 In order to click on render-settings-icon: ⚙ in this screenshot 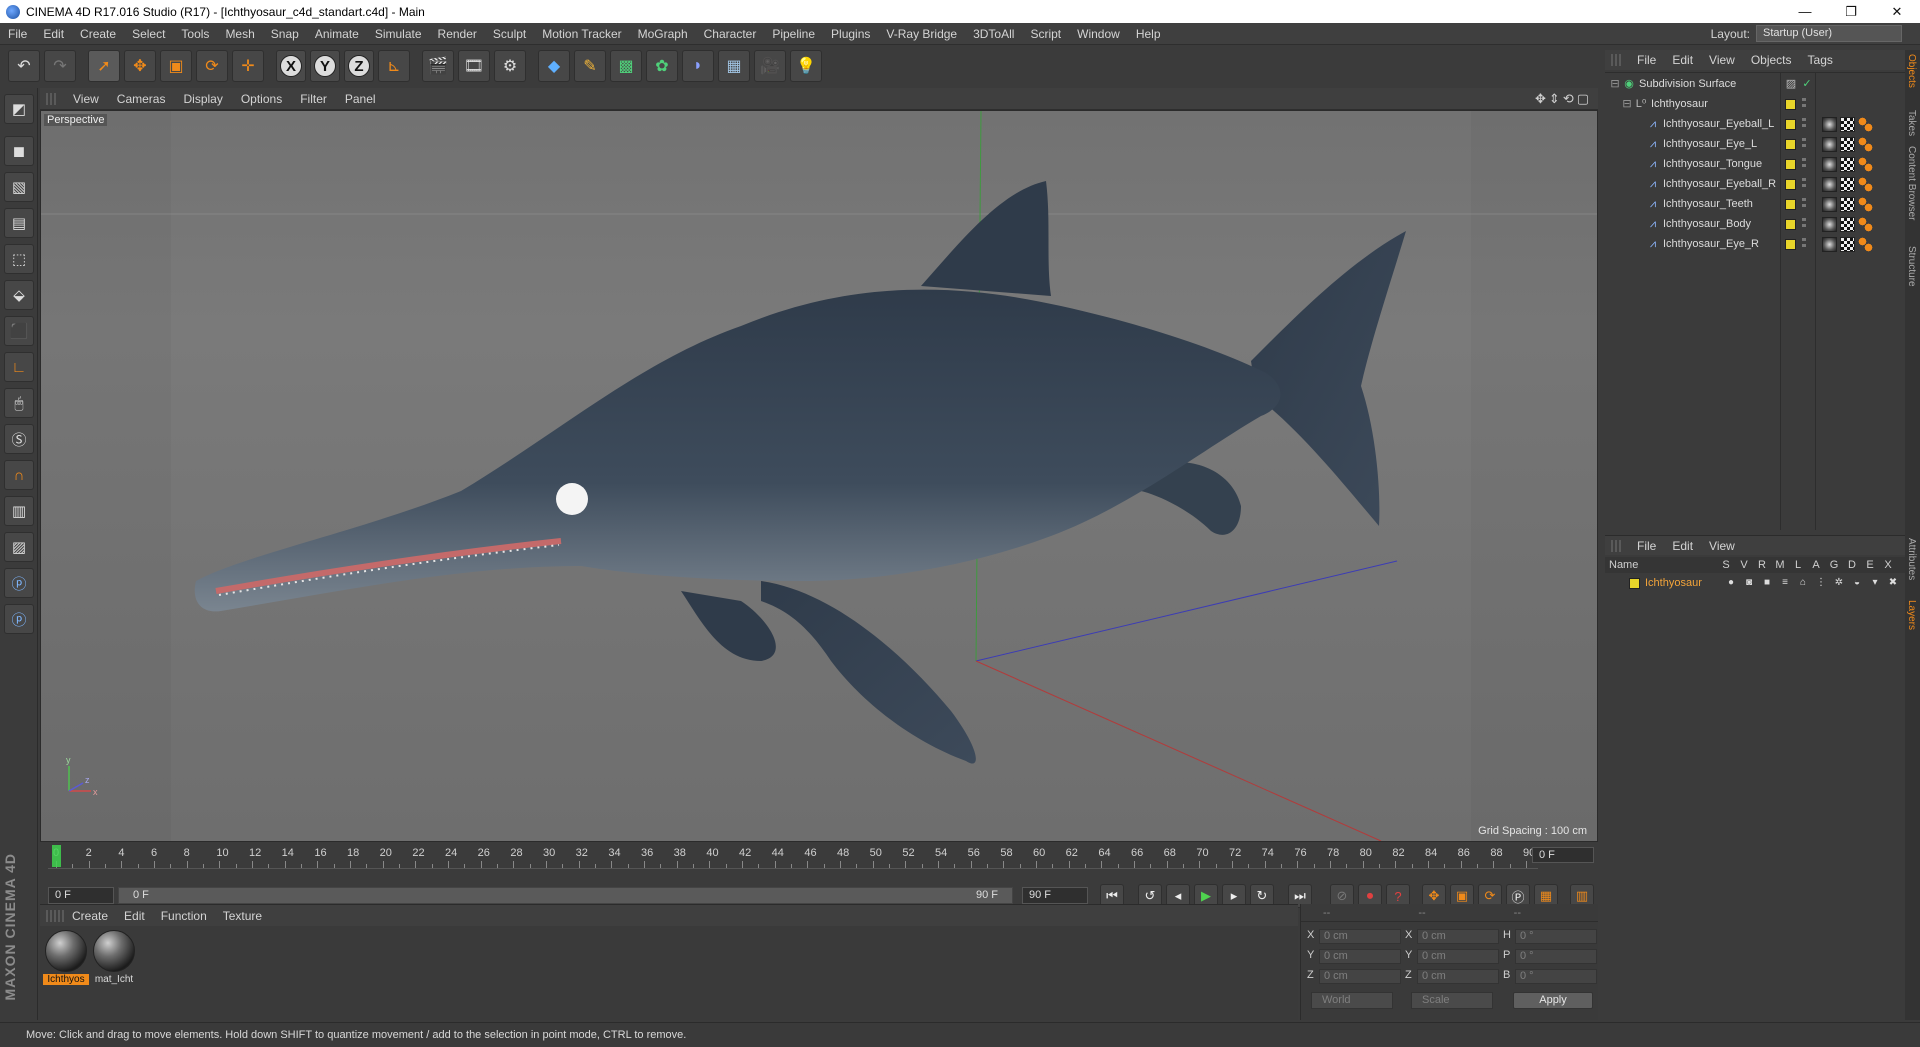, I will do `click(510, 66)`.